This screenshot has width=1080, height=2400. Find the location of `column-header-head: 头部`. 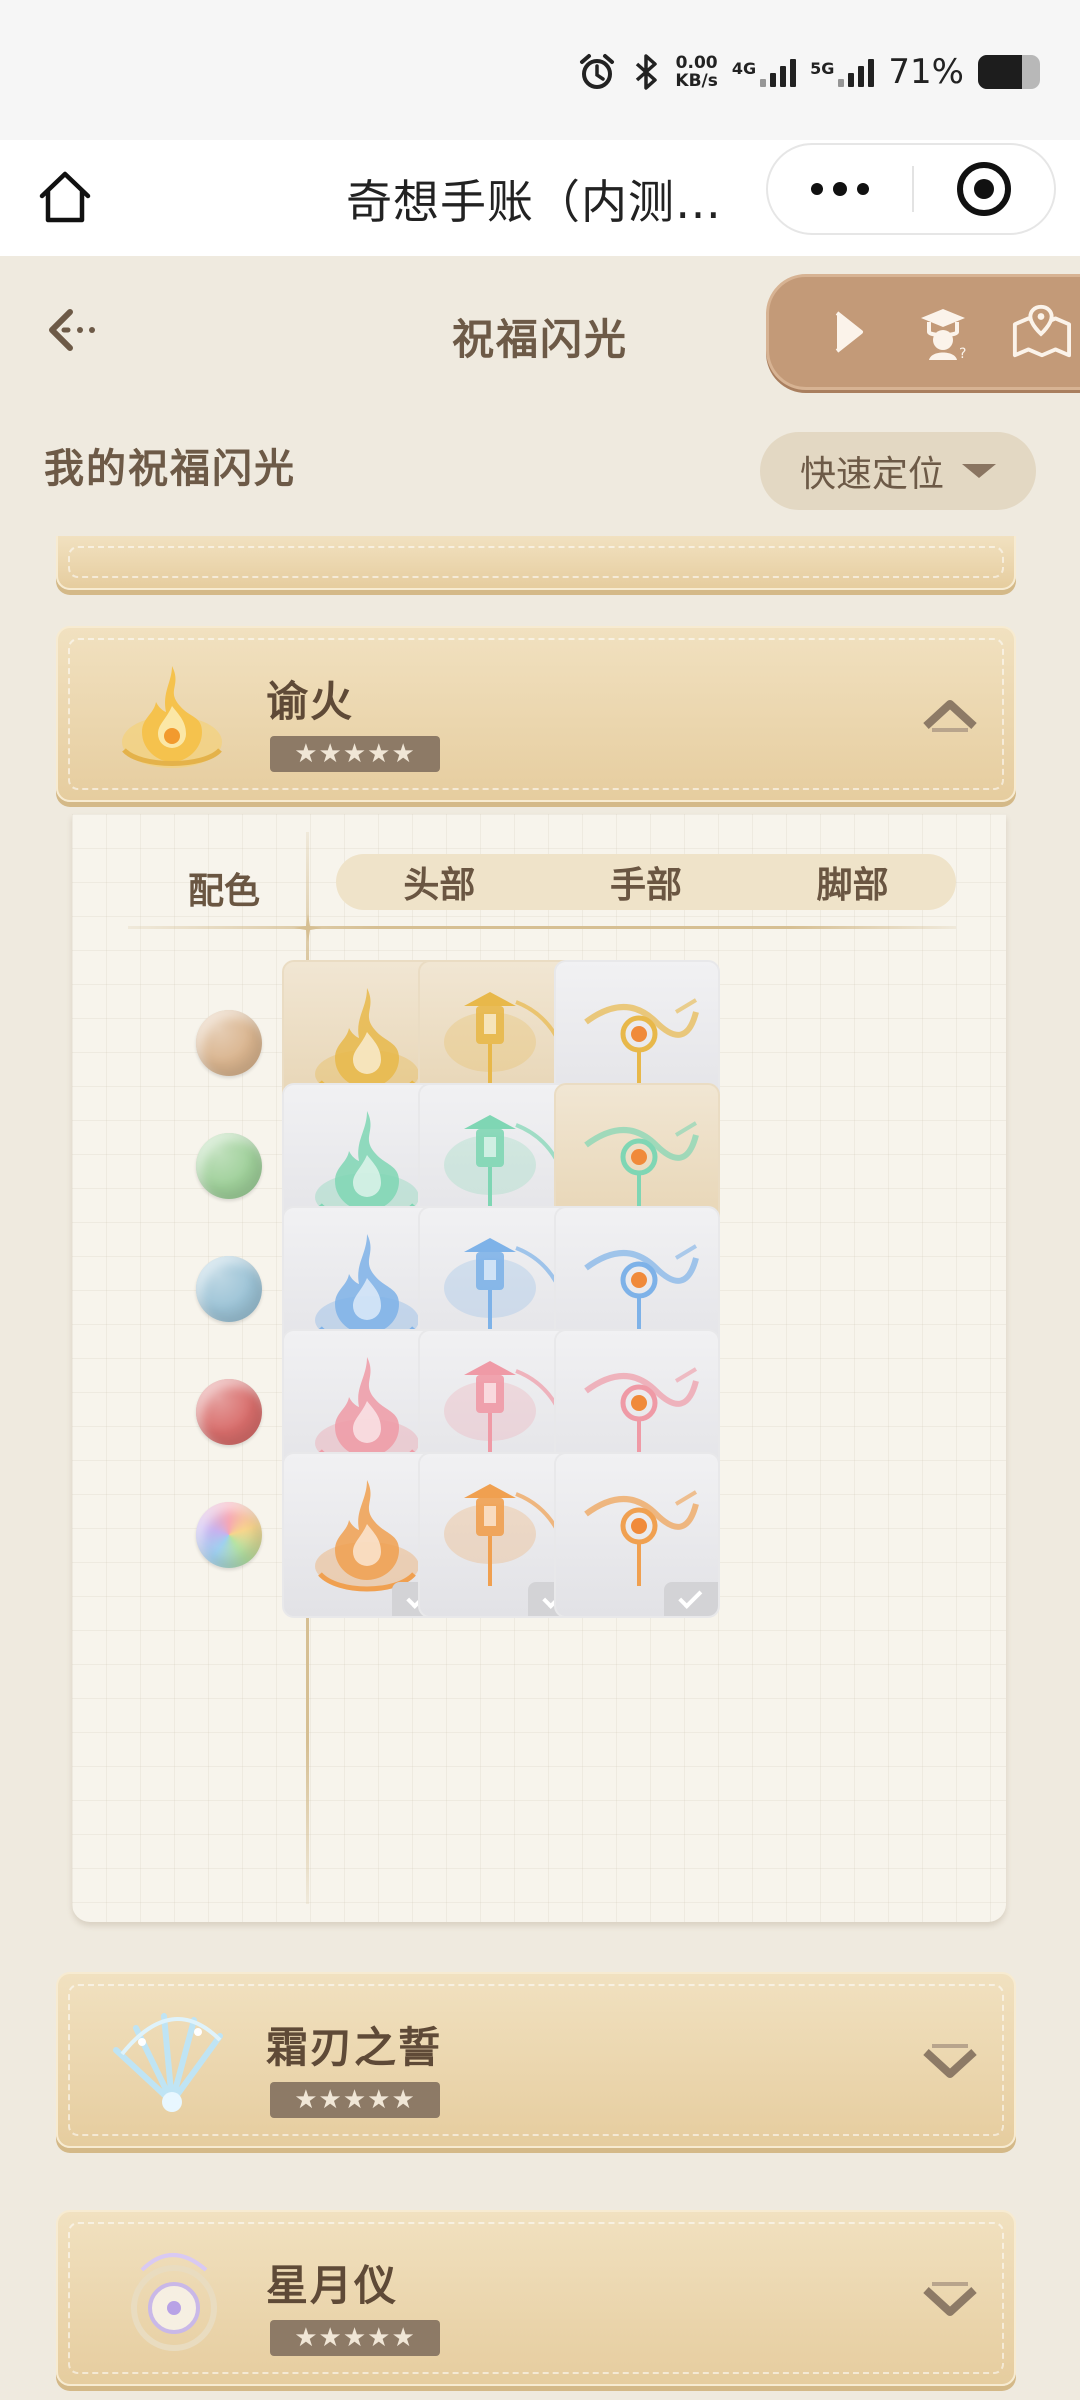

column-header-head: 头部 is located at coordinates (439, 885).